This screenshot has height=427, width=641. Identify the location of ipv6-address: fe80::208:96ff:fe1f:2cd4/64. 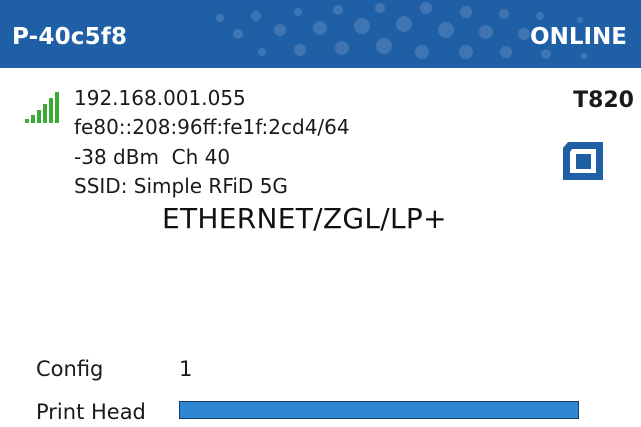
(212, 127).